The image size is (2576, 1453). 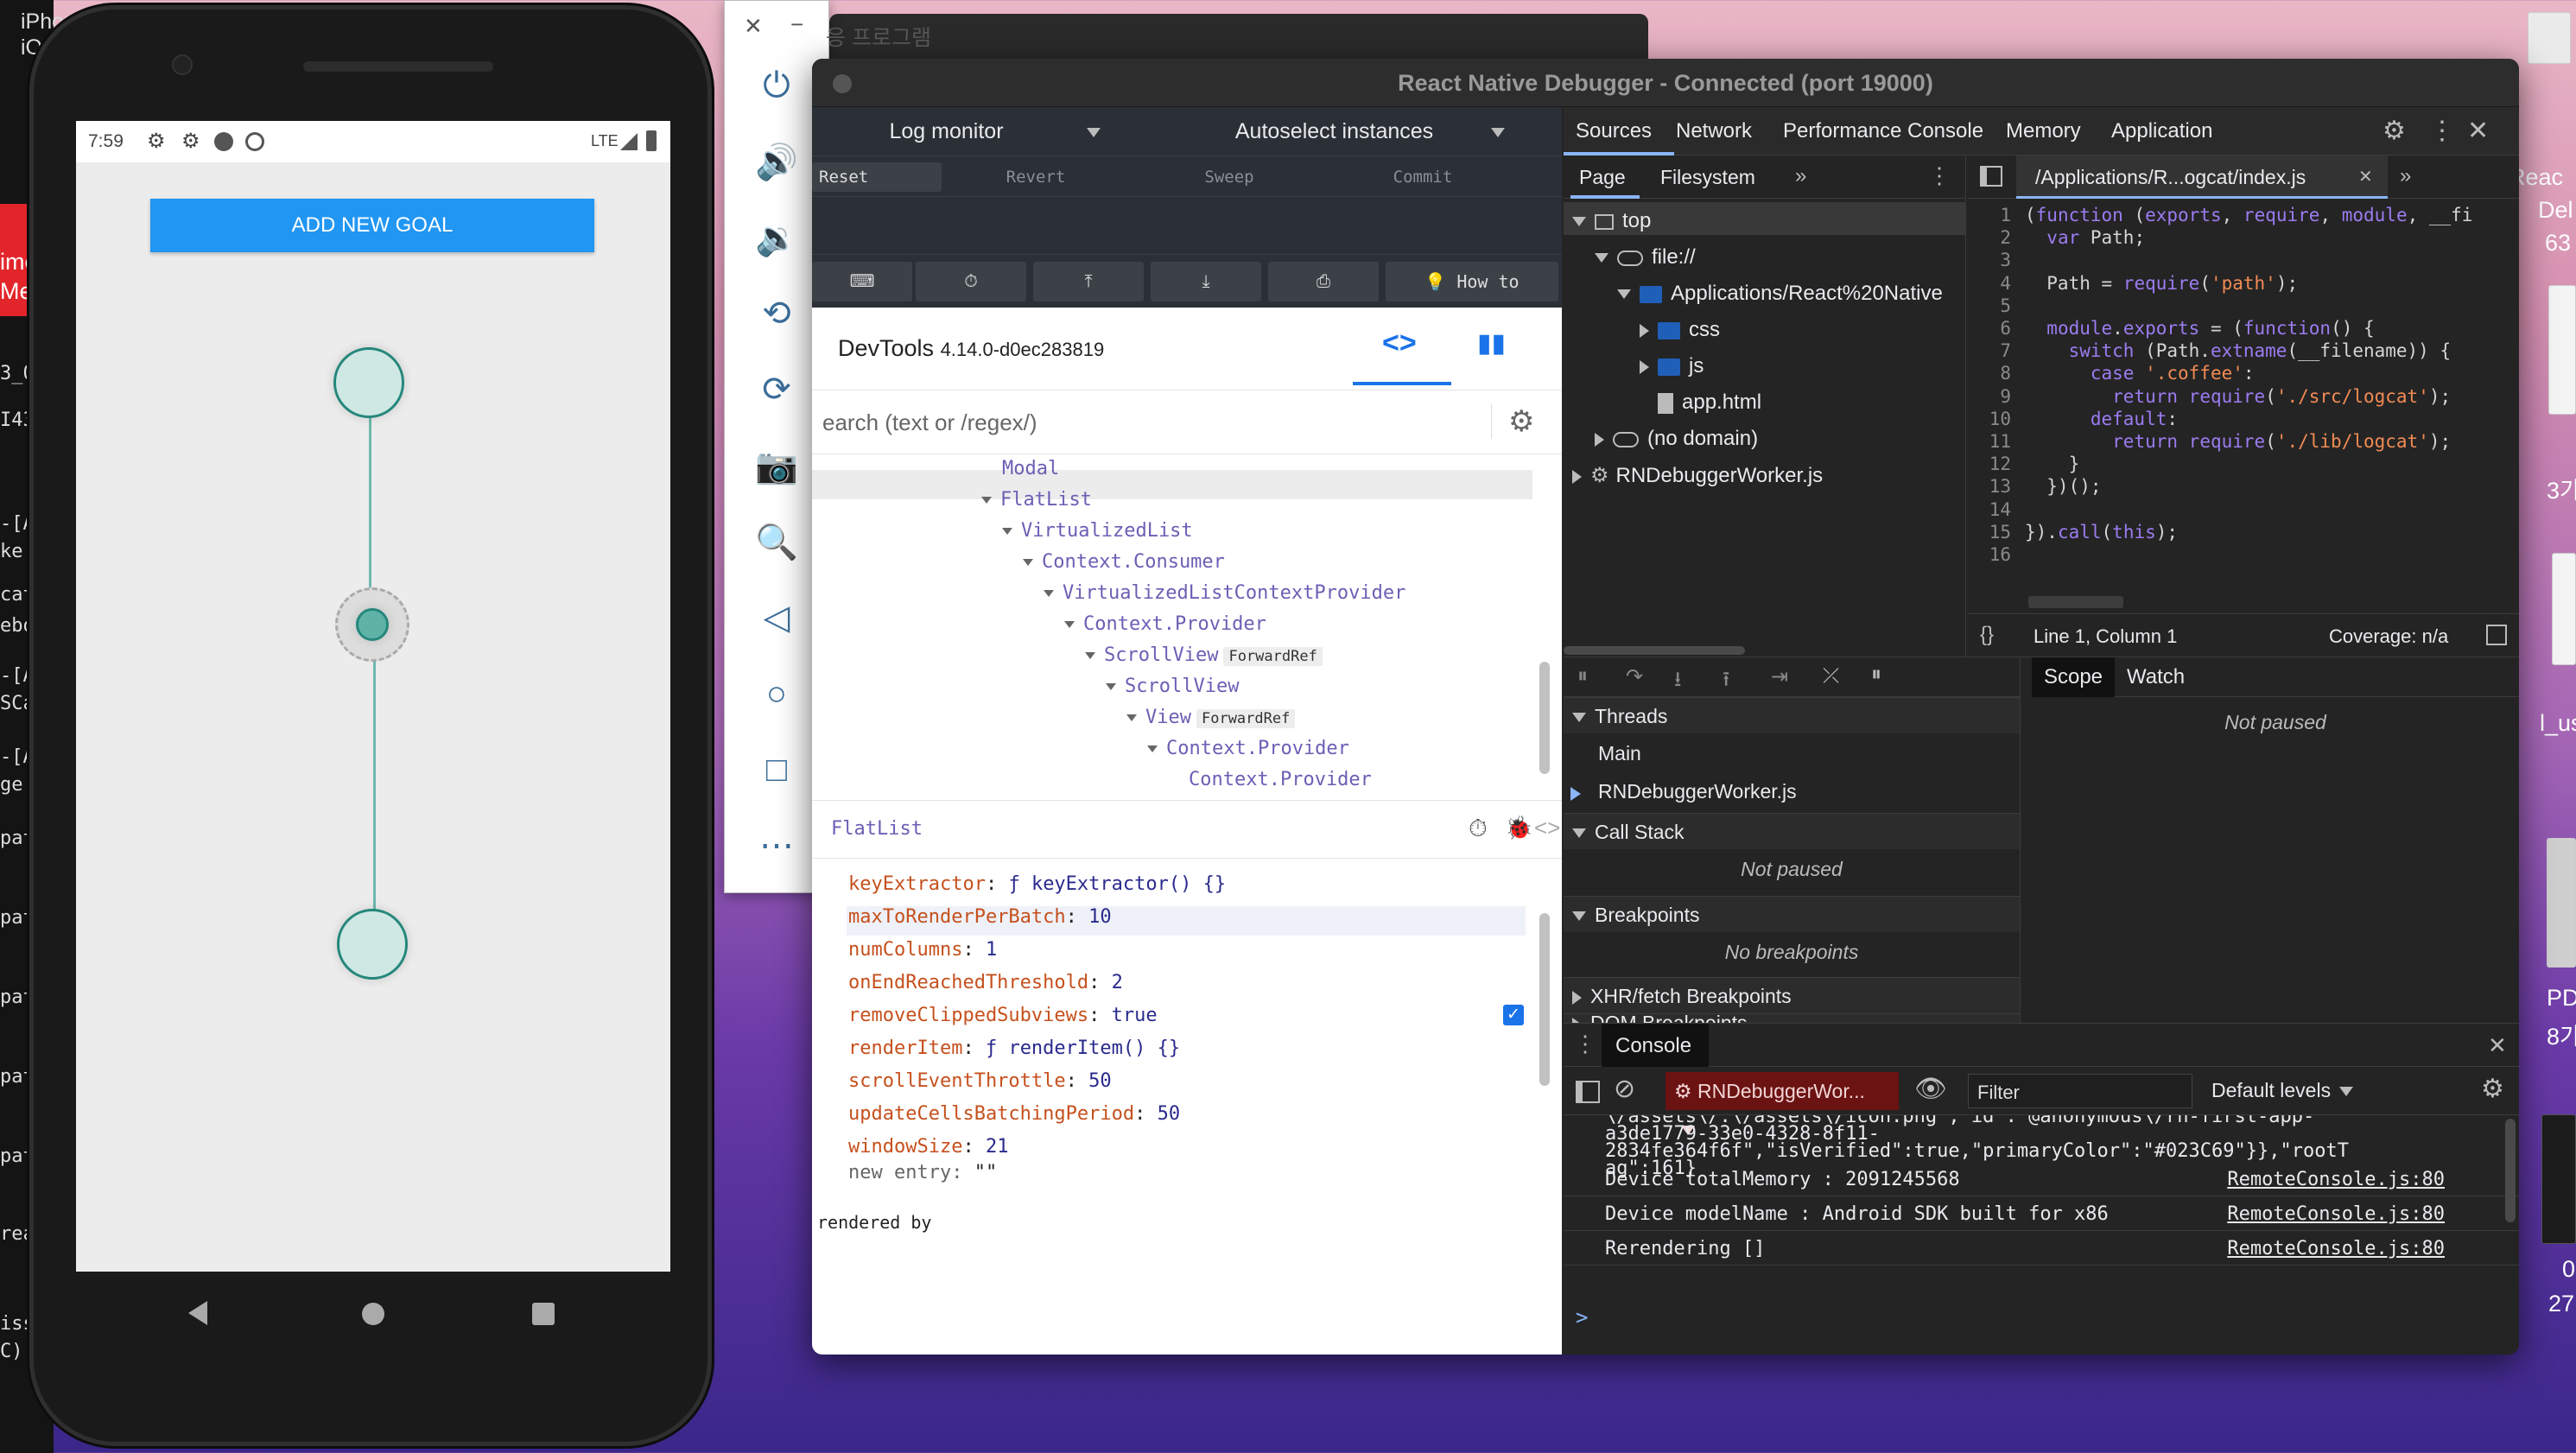 I want to click on code-line: 14, so click(x=1996, y=509).